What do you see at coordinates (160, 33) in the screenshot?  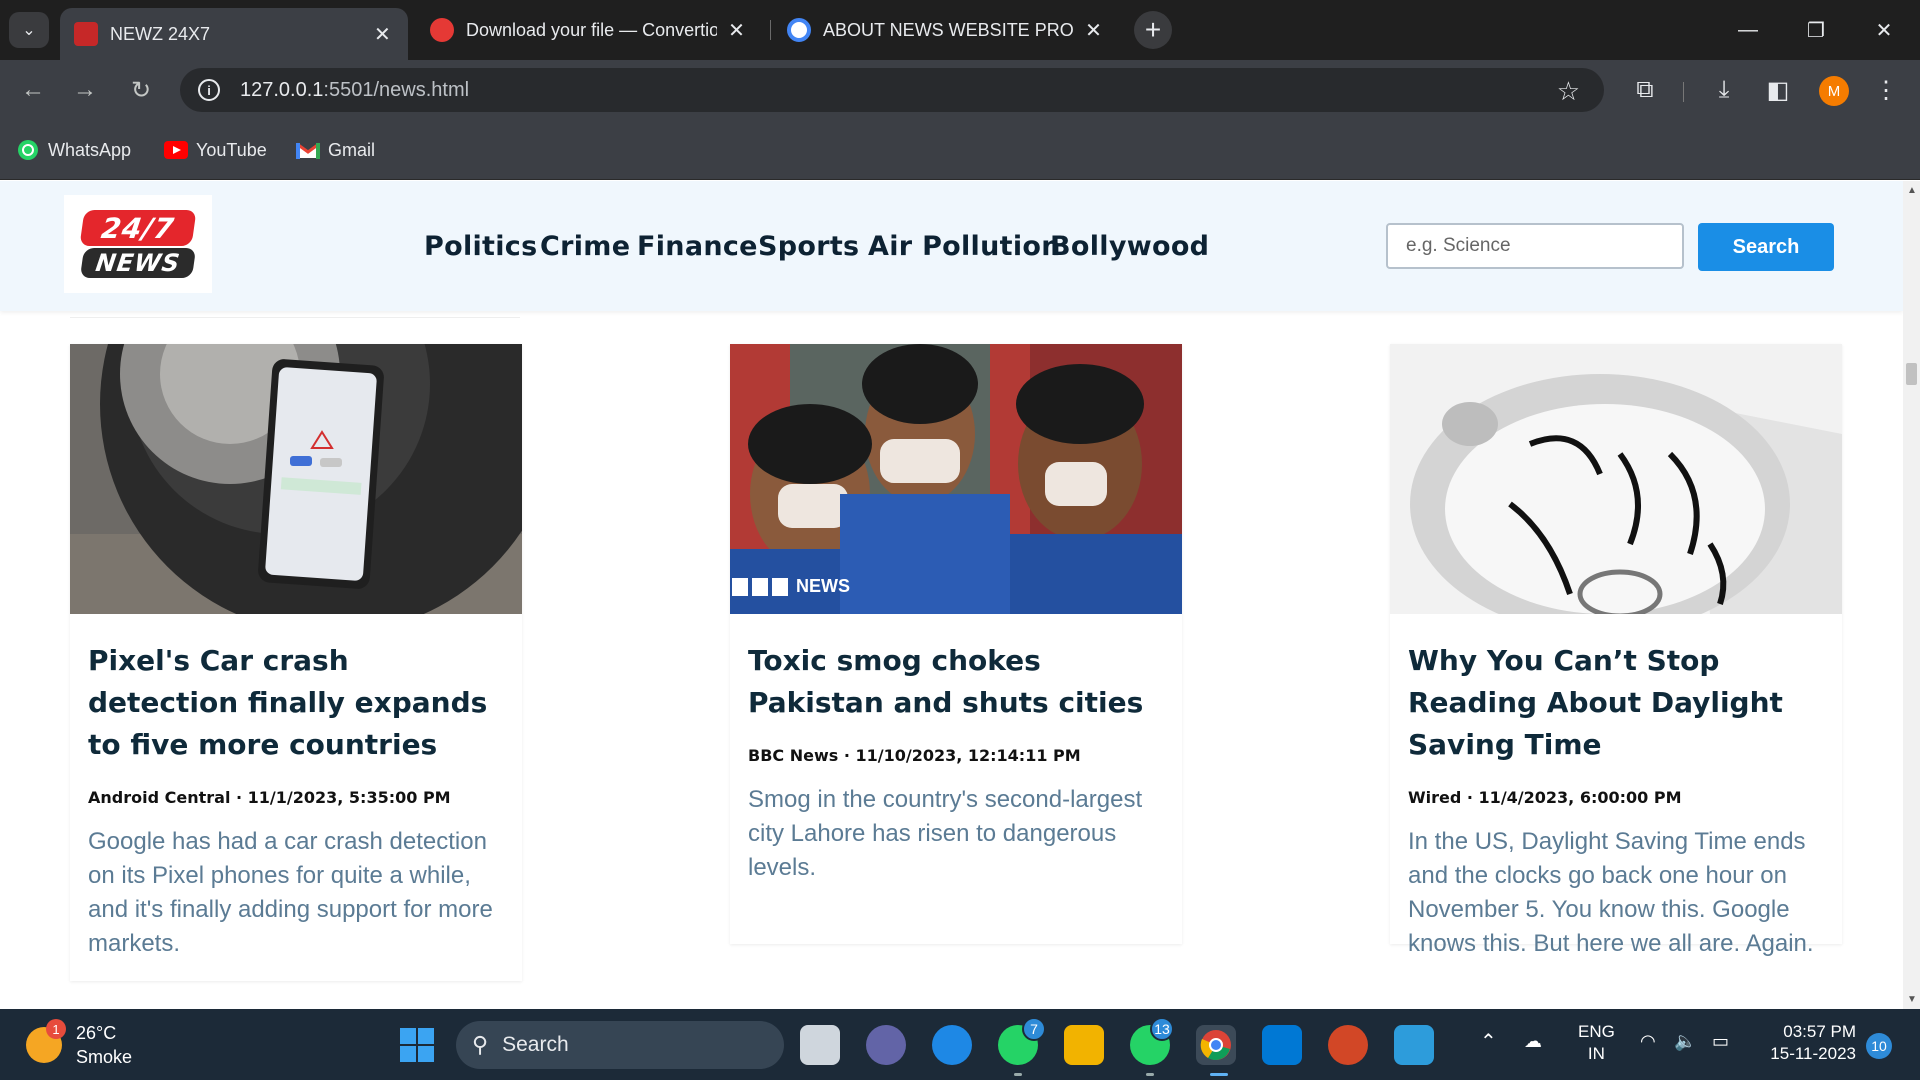 I see `tab-title: NEWZ 24X7` at bounding box center [160, 33].